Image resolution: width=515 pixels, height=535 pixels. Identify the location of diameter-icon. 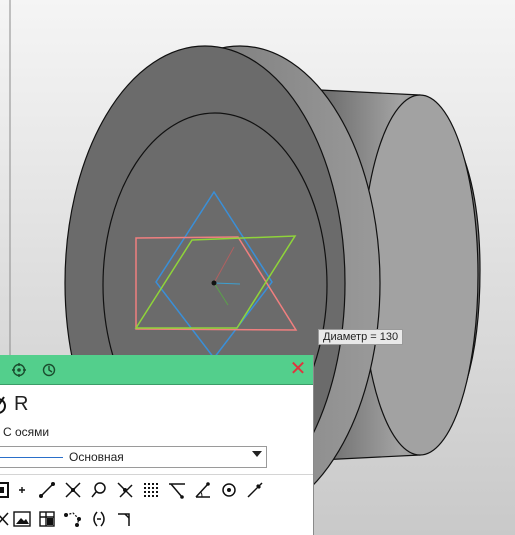
(4, 405).